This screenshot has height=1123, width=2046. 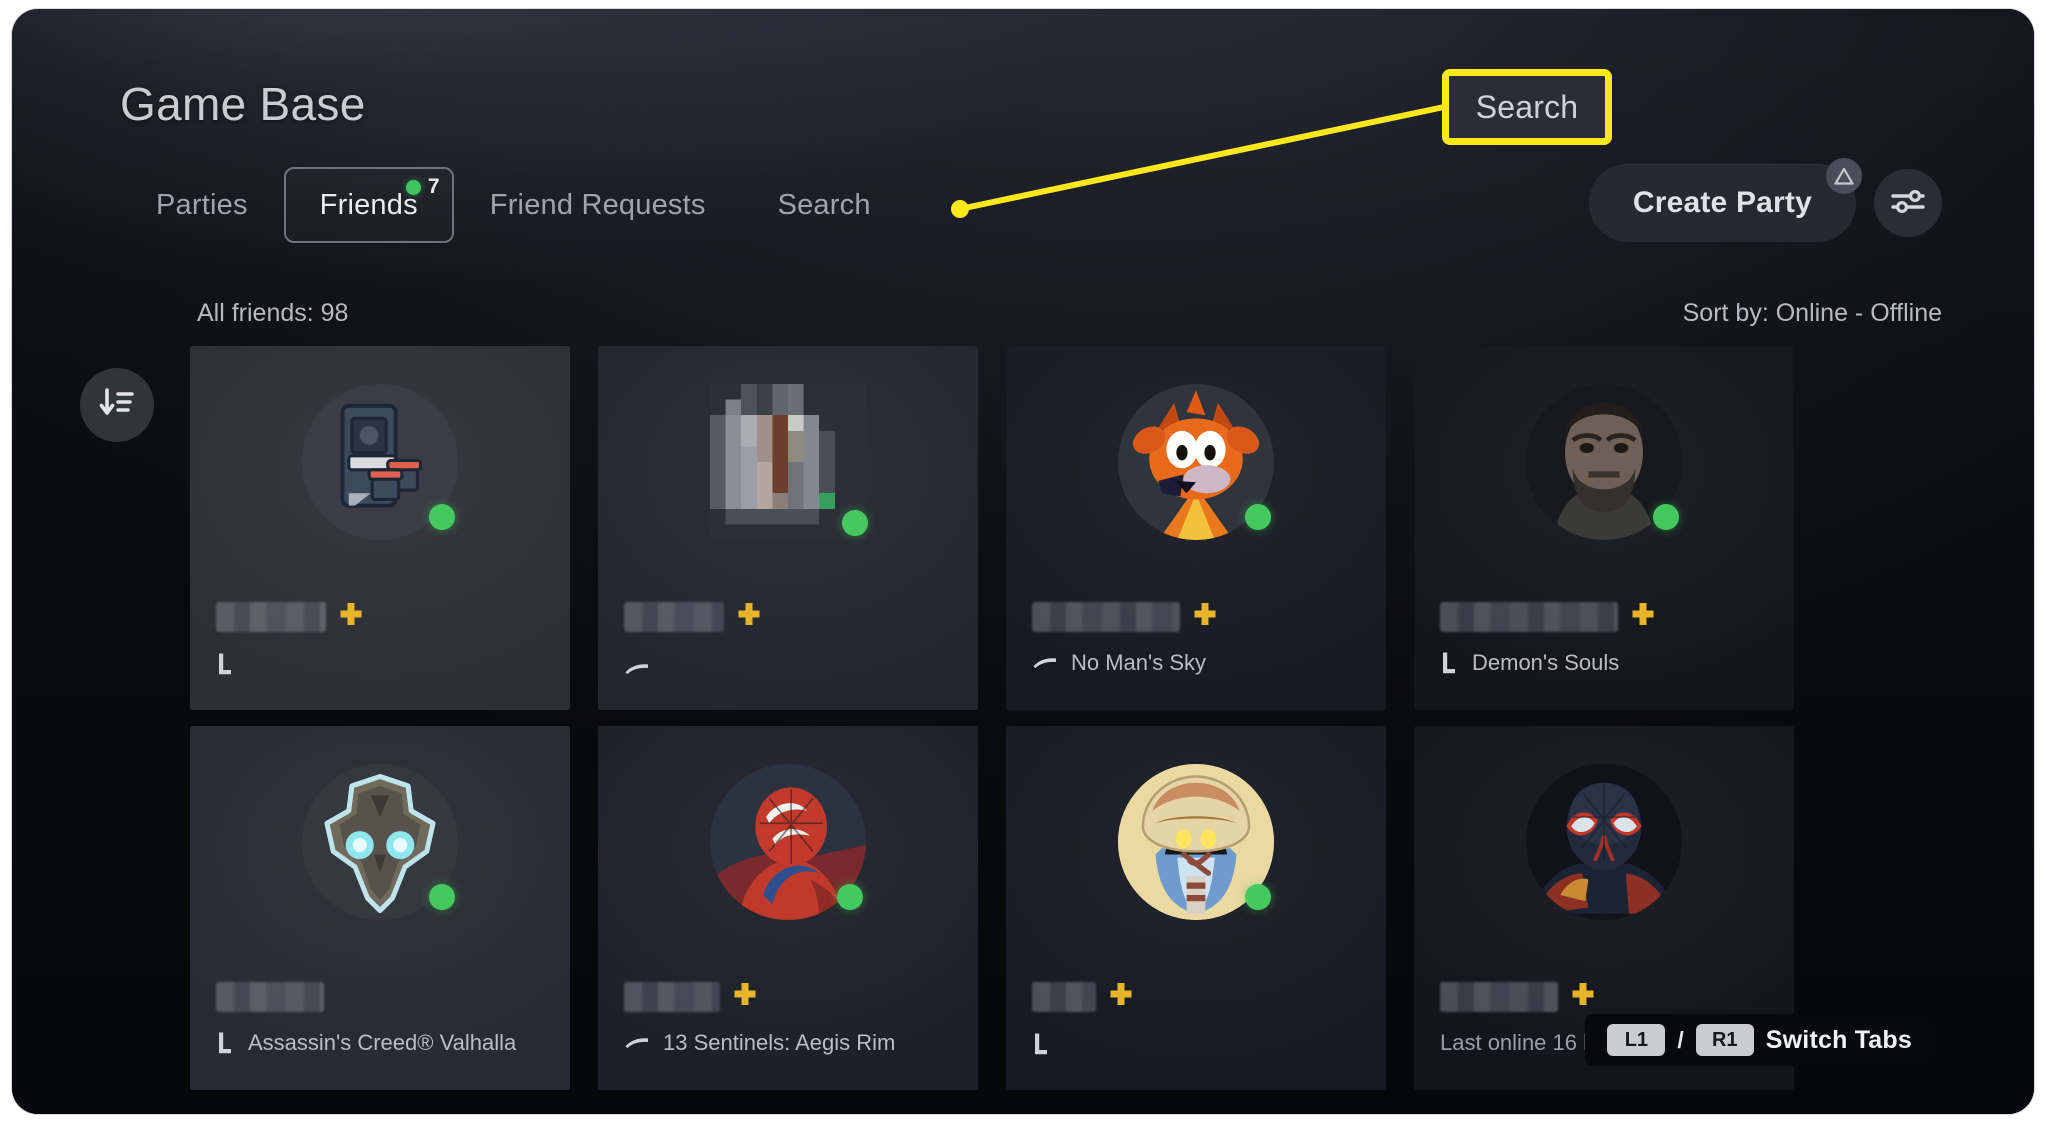 I want to click on tab-search-label: Search, so click(x=824, y=204).